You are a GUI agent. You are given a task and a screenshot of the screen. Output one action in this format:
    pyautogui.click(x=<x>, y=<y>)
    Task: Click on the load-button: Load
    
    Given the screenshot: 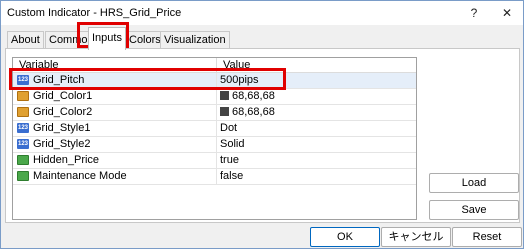 What is the action you would take?
    pyautogui.click(x=474, y=183)
    